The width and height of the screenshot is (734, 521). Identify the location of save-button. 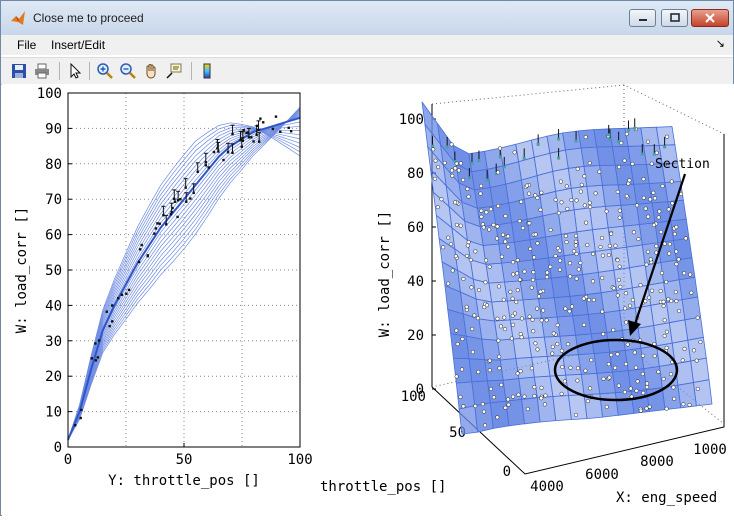
(19, 71).